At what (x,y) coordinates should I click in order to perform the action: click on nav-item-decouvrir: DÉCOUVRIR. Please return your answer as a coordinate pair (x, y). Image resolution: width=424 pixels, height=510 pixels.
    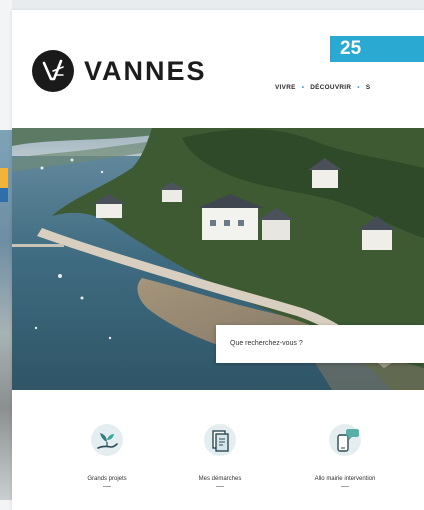
    Looking at the image, I should click on (330, 87).